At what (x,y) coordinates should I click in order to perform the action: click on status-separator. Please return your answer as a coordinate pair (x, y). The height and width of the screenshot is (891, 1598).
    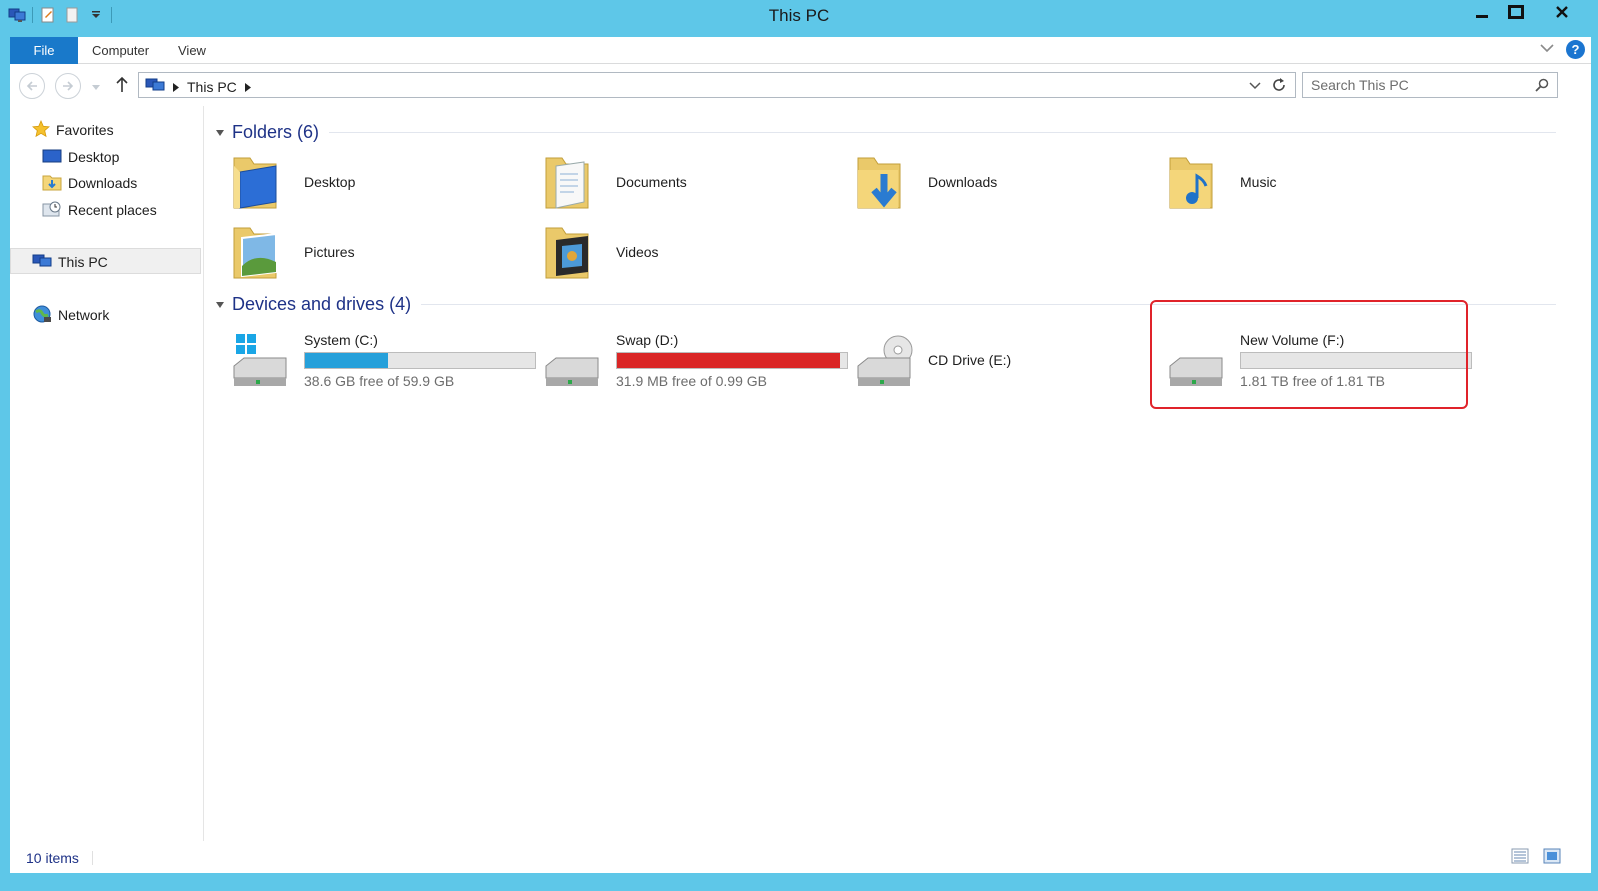
    Looking at the image, I should click on (92, 858).